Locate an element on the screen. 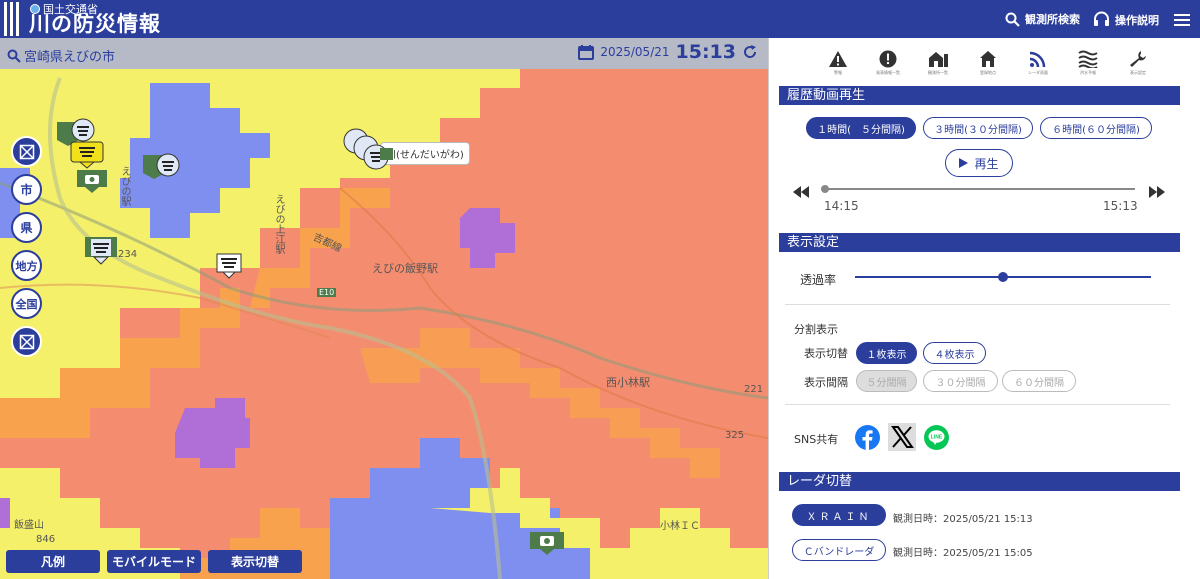  label-elevation-325: 325 is located at coordinates (735, 435).